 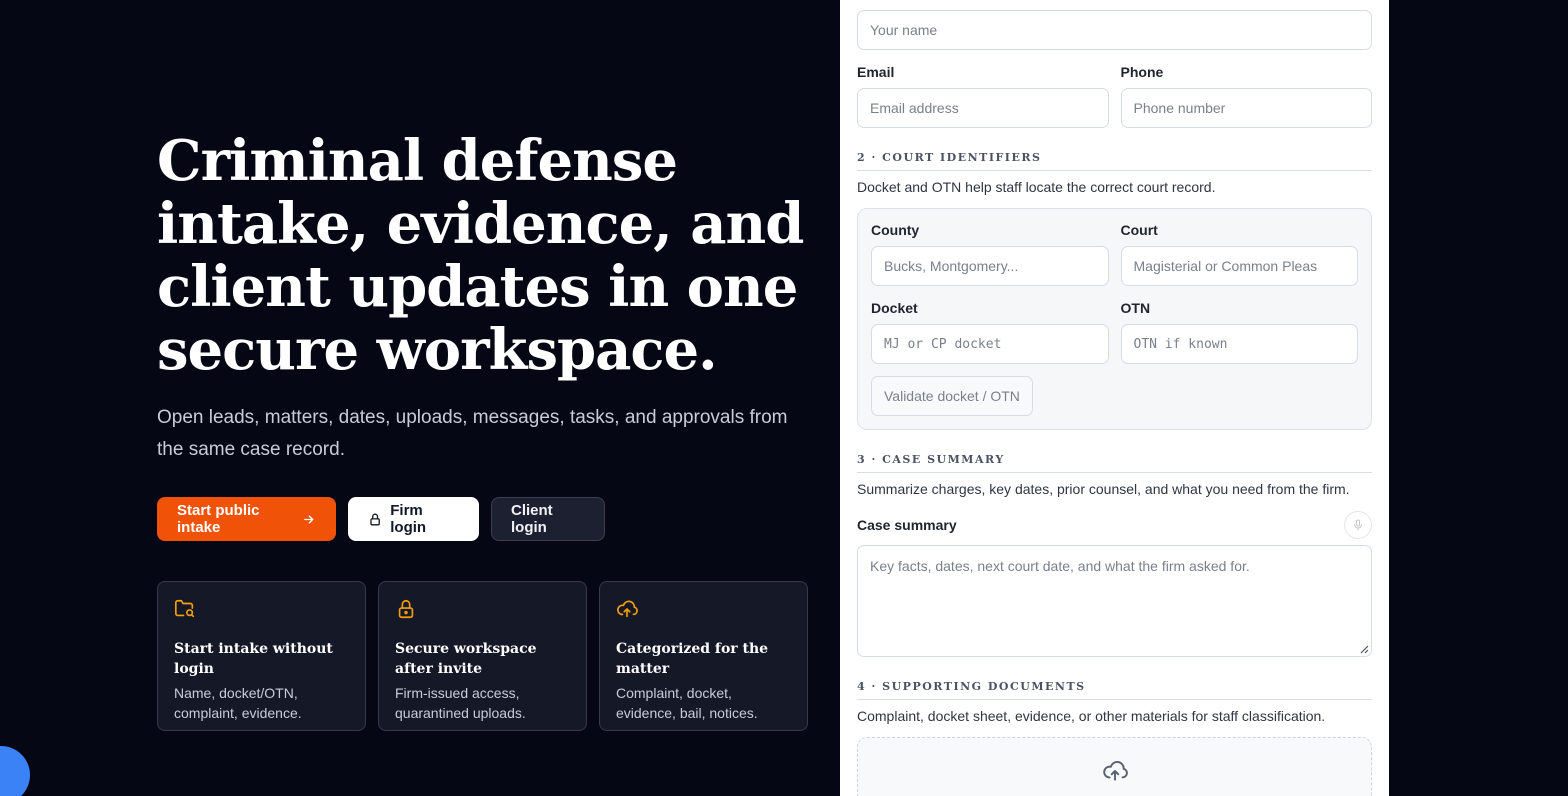 I want to click on docket-input: MJ or CP docket, so click(x=990, y=344).